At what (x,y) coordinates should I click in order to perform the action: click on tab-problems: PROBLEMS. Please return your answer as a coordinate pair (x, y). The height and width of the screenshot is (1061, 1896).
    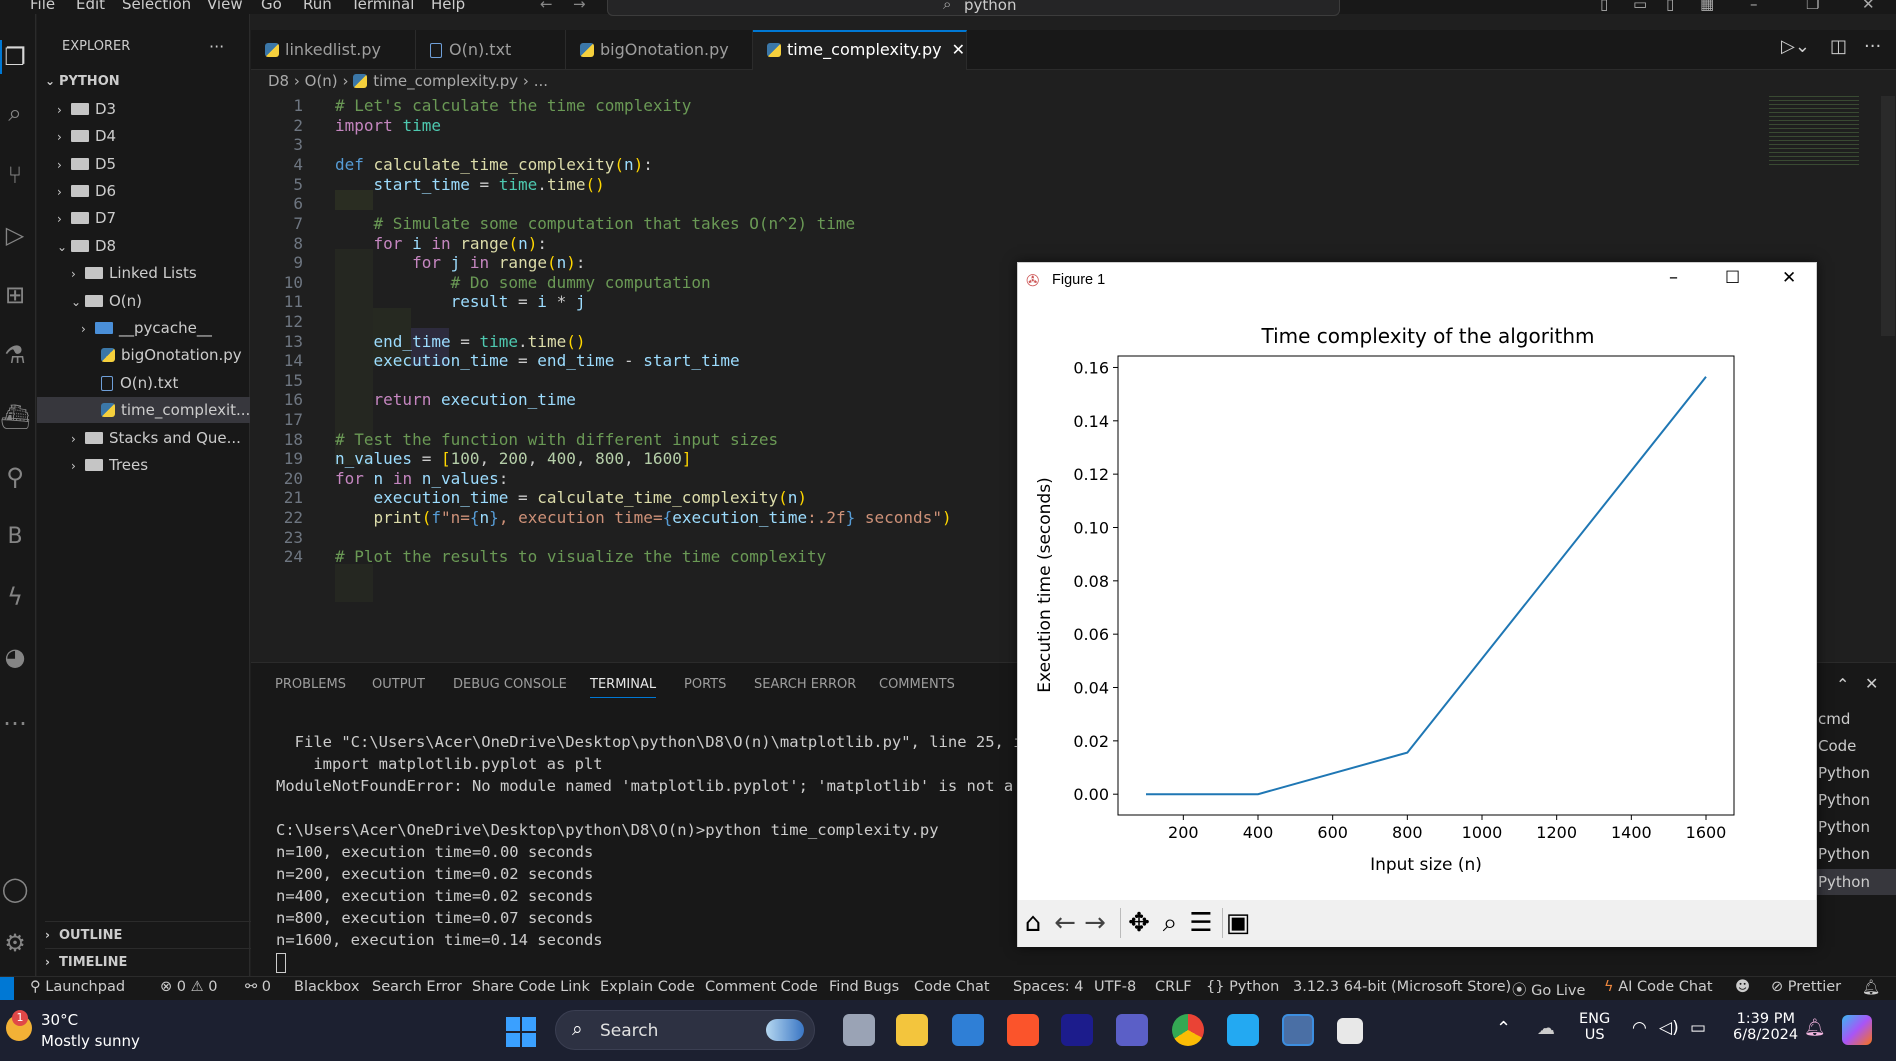
    Looking at the image, I should click on (310, 684).